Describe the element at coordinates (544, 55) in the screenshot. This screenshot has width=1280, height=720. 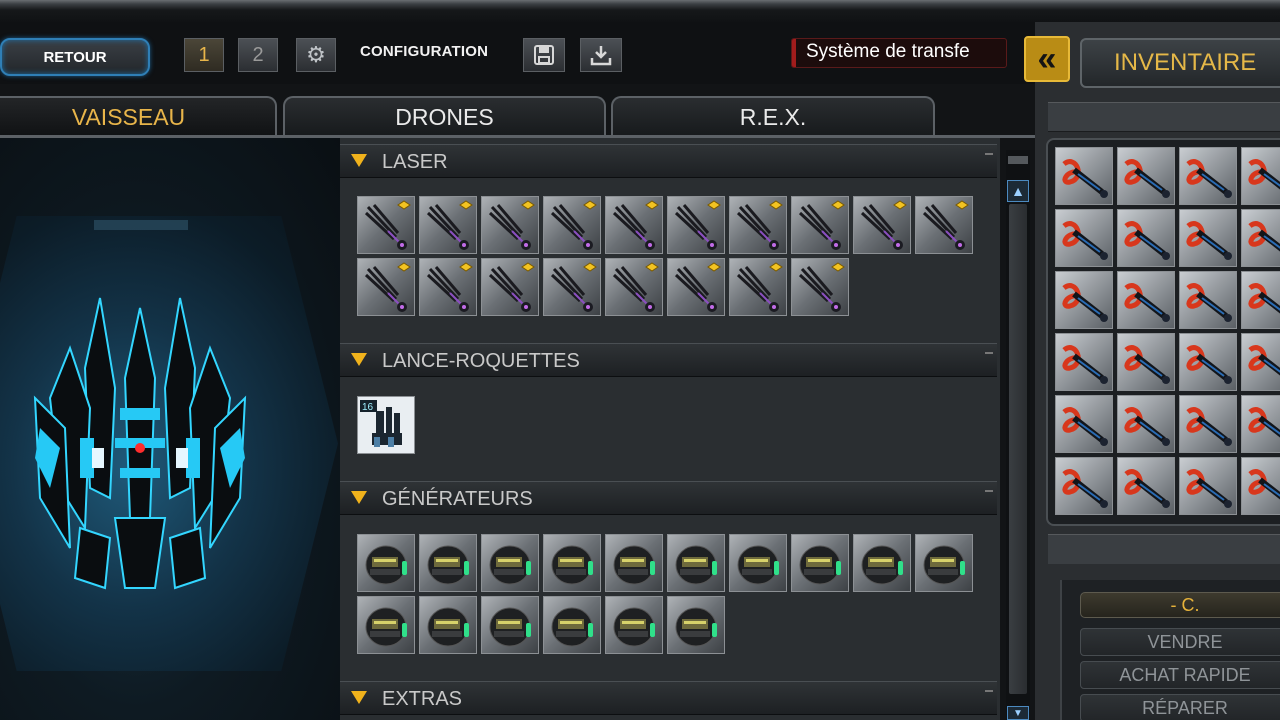
I see `save-config-button` at that location.